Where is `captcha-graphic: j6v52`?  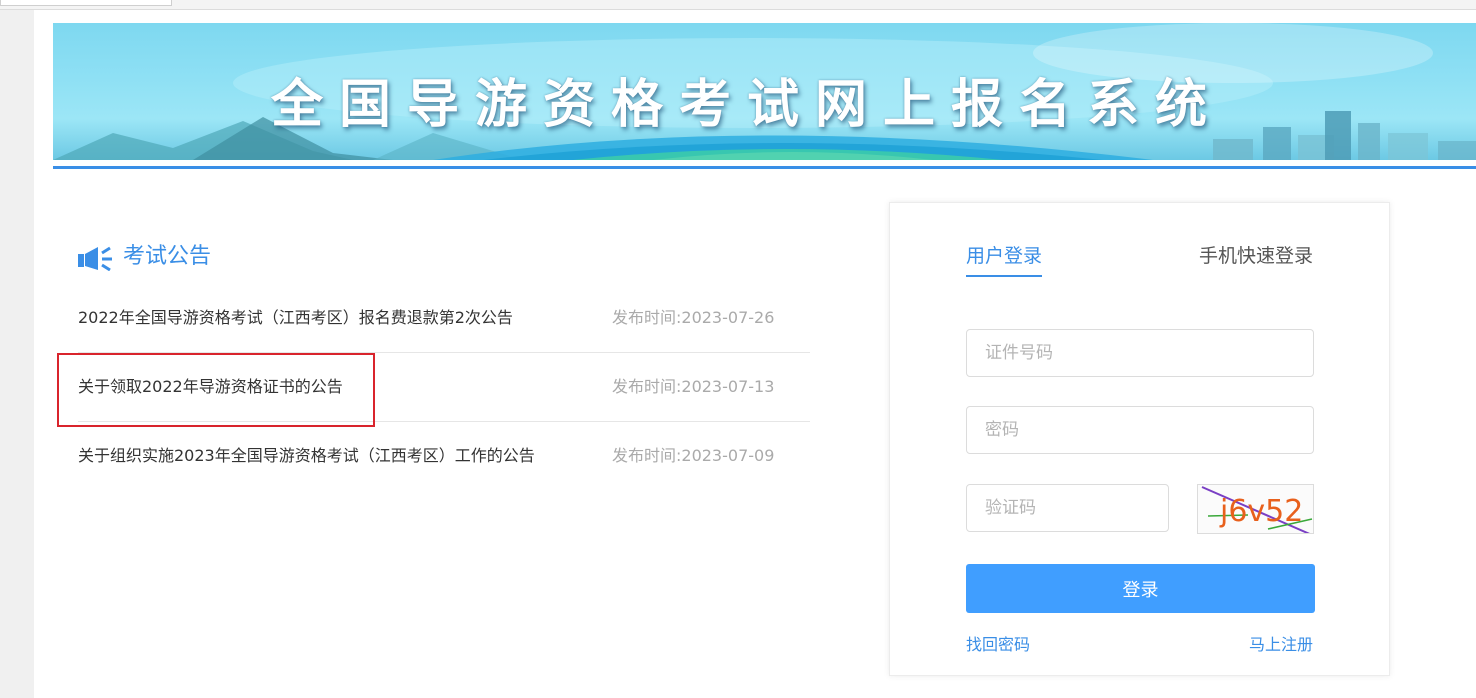 captcha-graphic: j6v52 is located at coordinates (1257, 509).